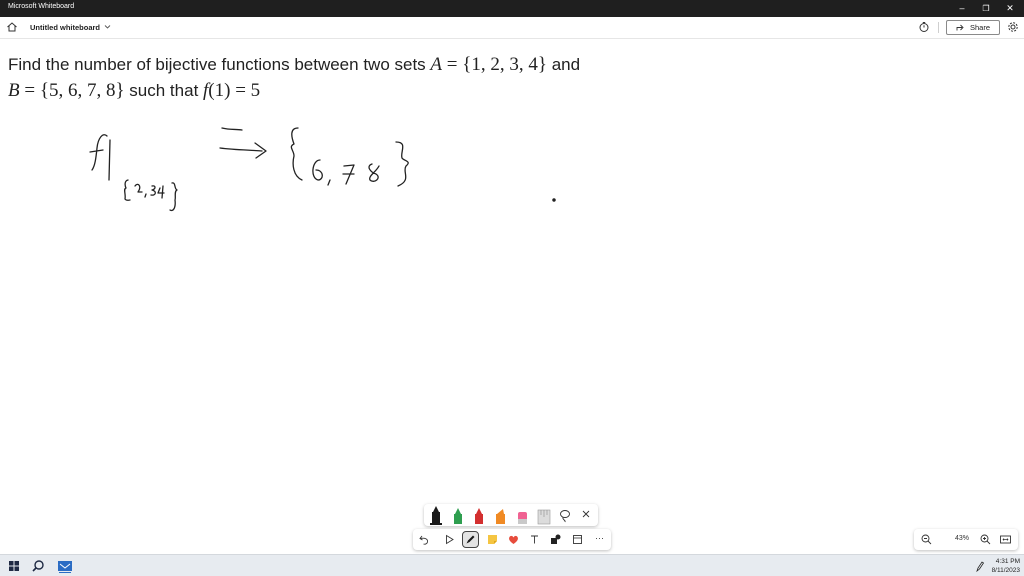  Describe the element at coordinates (449, 539) in the screenshot. I see `select-icon` at that location.